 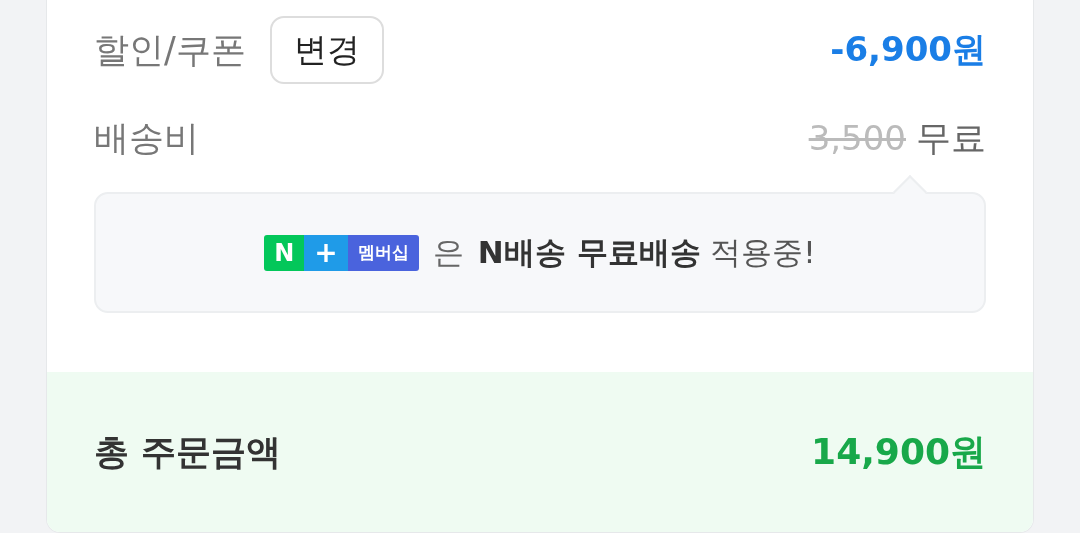 What do you see at coordinates (857, 137) in the screenshot?
I see `original-price: 3,500` at bounding box center [857, 137].